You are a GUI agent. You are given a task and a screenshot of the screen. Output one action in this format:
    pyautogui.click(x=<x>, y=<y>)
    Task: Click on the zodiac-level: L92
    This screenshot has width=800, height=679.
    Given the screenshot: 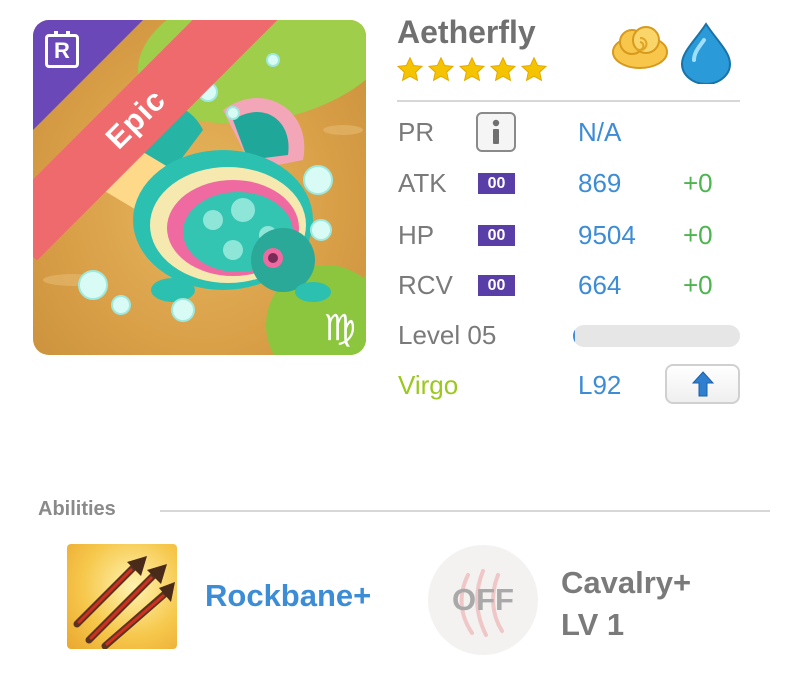 What is the action you would take?
    pyautogui.click(x=600, y=385)
    